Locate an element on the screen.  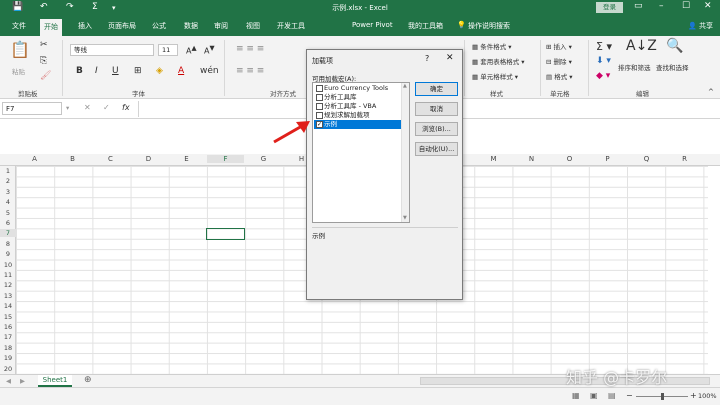
collapse-ribbon-icon: ^ is located at coordinates (711, 92).